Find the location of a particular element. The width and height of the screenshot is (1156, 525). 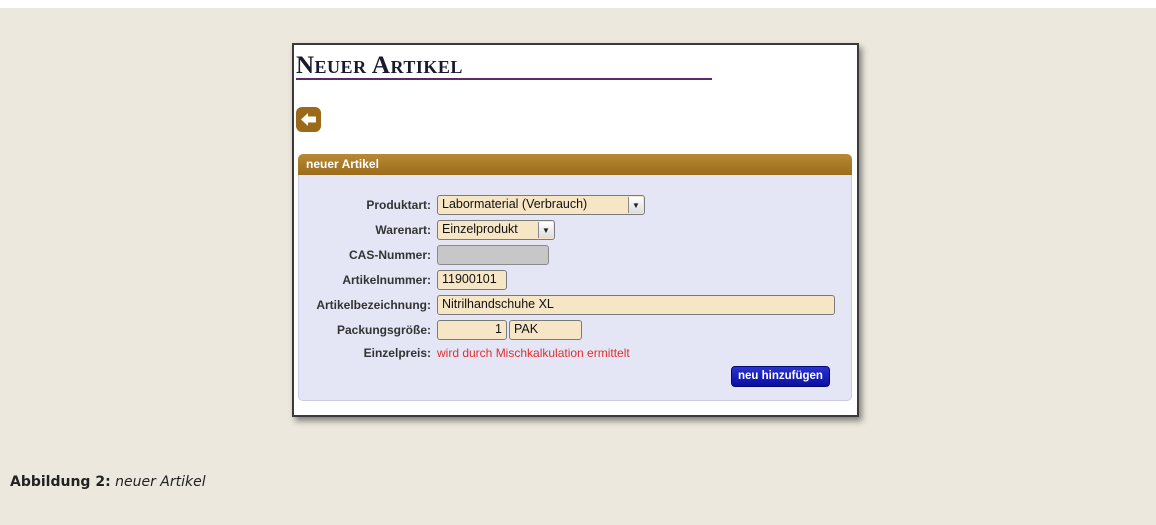

packungsgroesse-quantity-field: 1 is located at coordinates (472, 330).